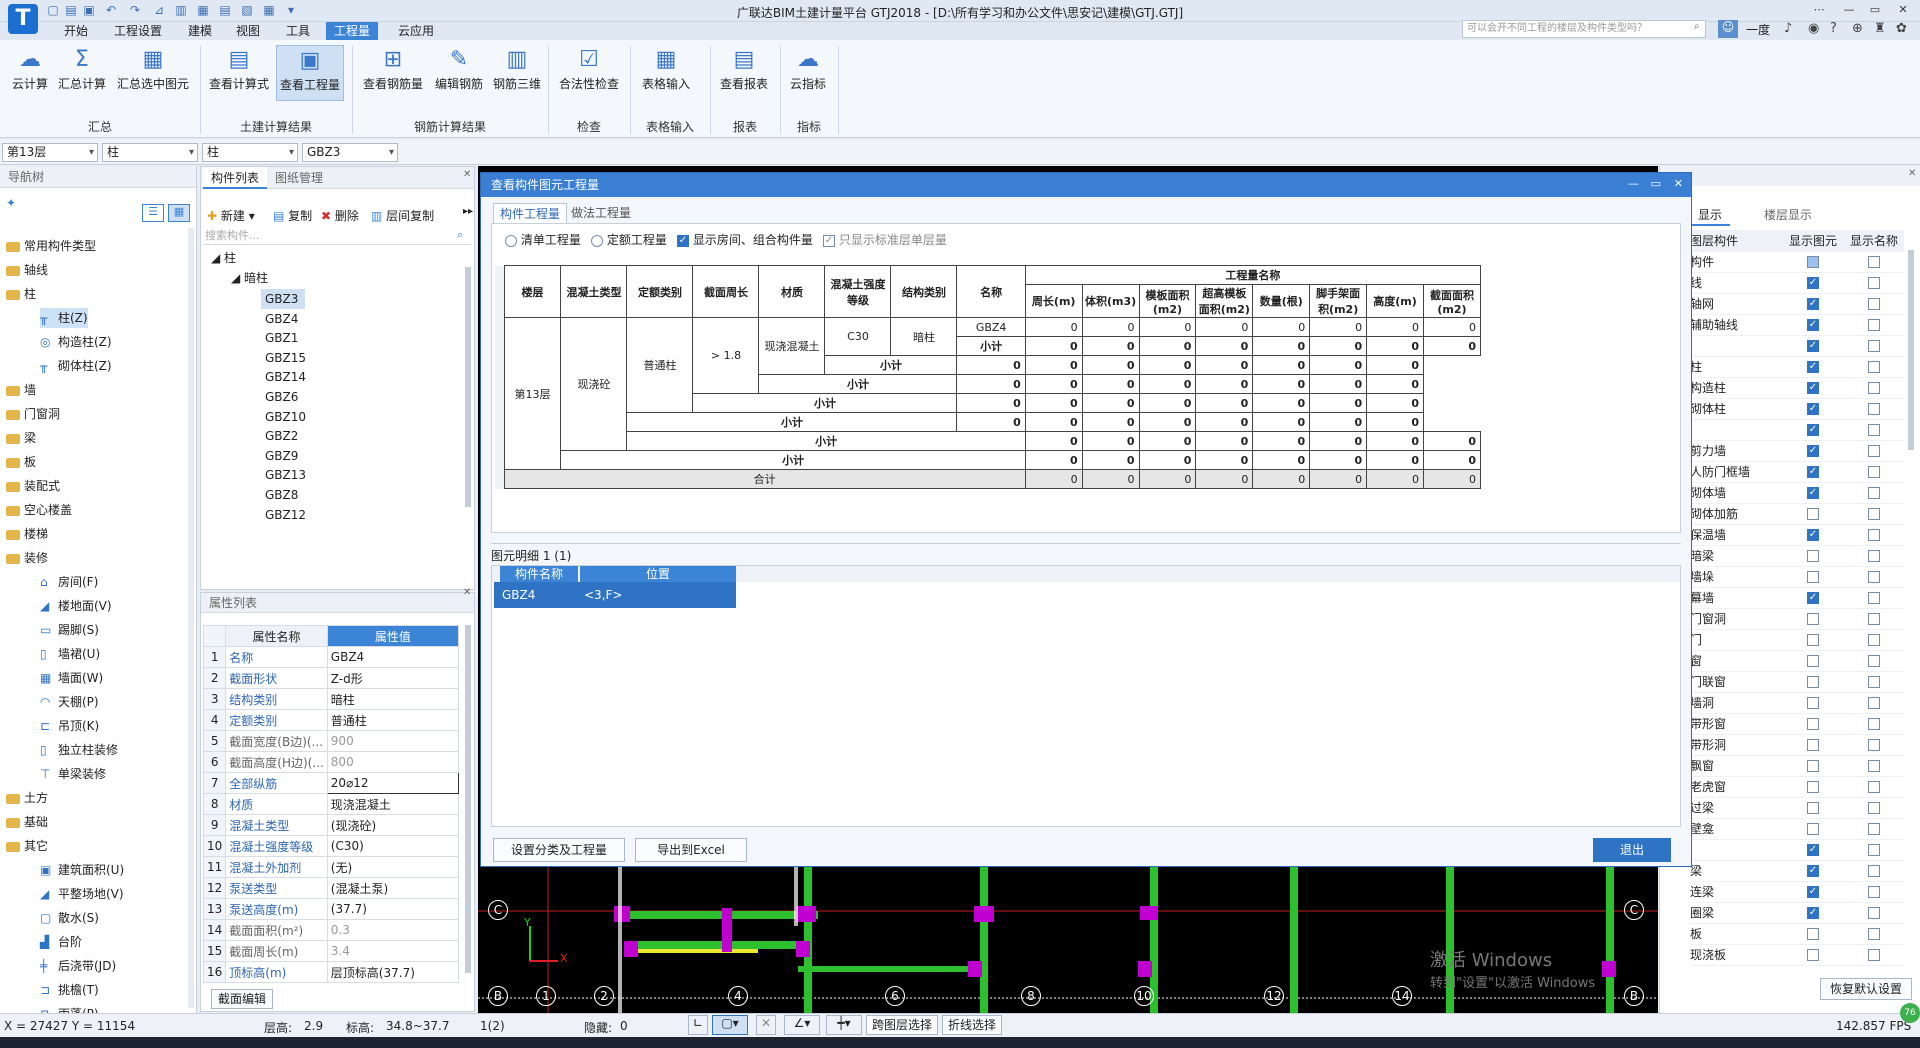 The height and width of the screenshot is (1048, 1920). What do you see at coordinates (1788, 28) in the screenshot?
I see `bell-icon: ♪` at bounding box center [1788, 28].